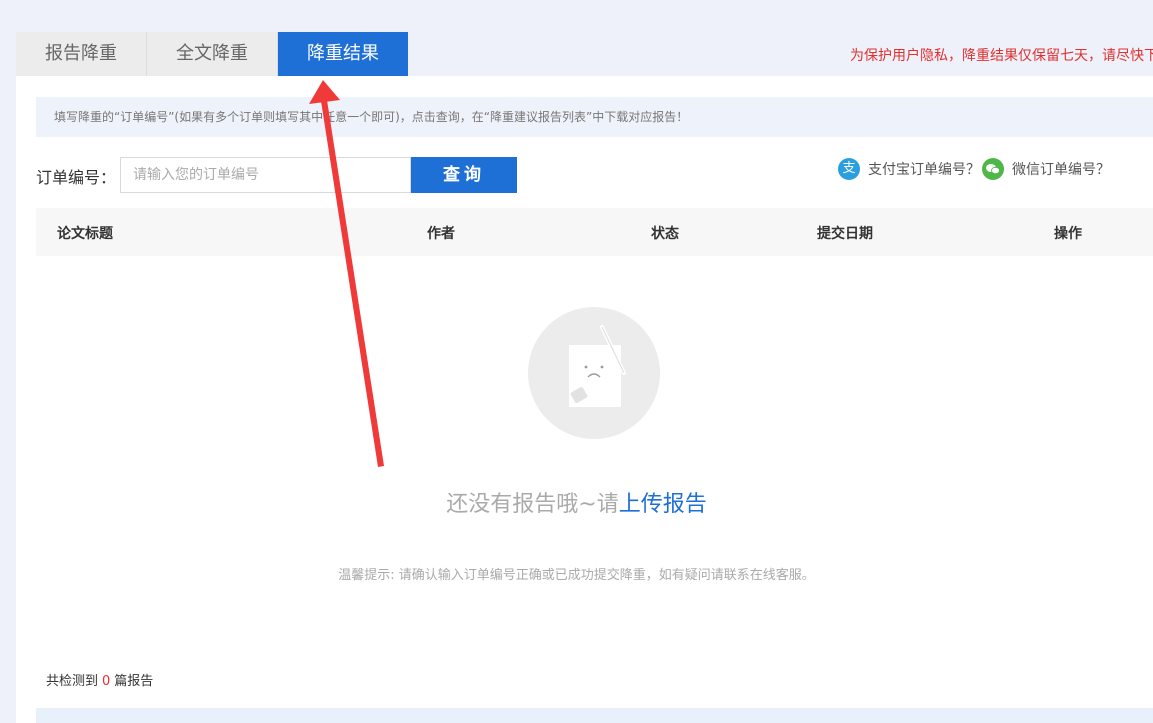 The image size is (1153, 723). What do you see at coordinates (76, 177) in the screenshot?
I see `order-number-label: 订单编号：` at bounding box center [76, 177].